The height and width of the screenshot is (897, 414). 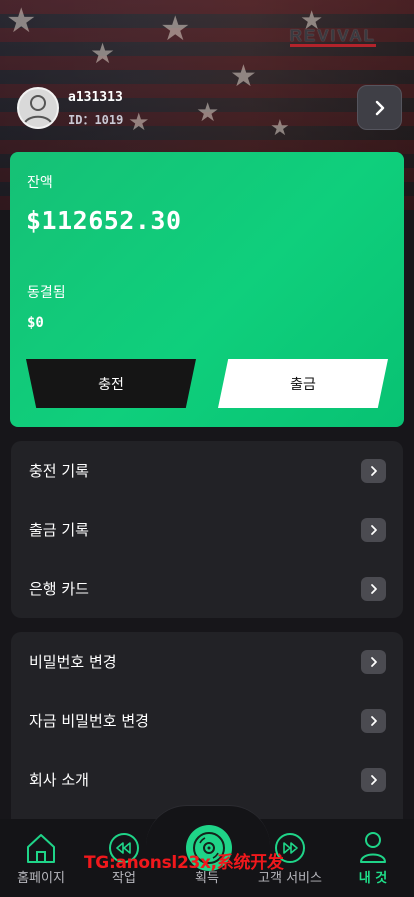 What do you see at coordinates (41, 848) in the screenshot?
I see `home-icon` at bounding box center [41, 848].